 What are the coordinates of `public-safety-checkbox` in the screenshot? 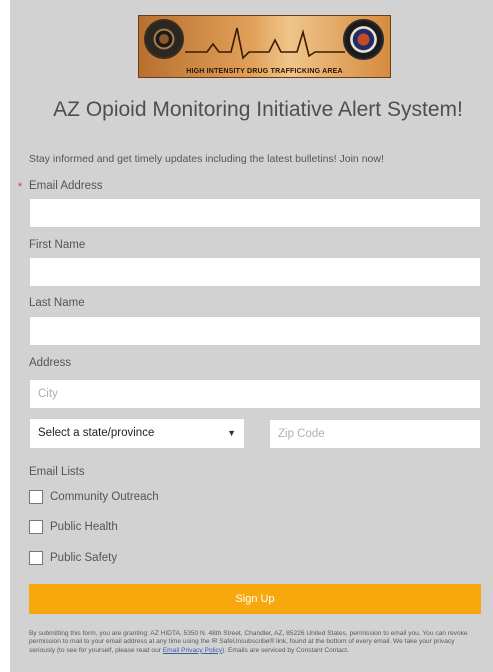 It's located at (36, 558).